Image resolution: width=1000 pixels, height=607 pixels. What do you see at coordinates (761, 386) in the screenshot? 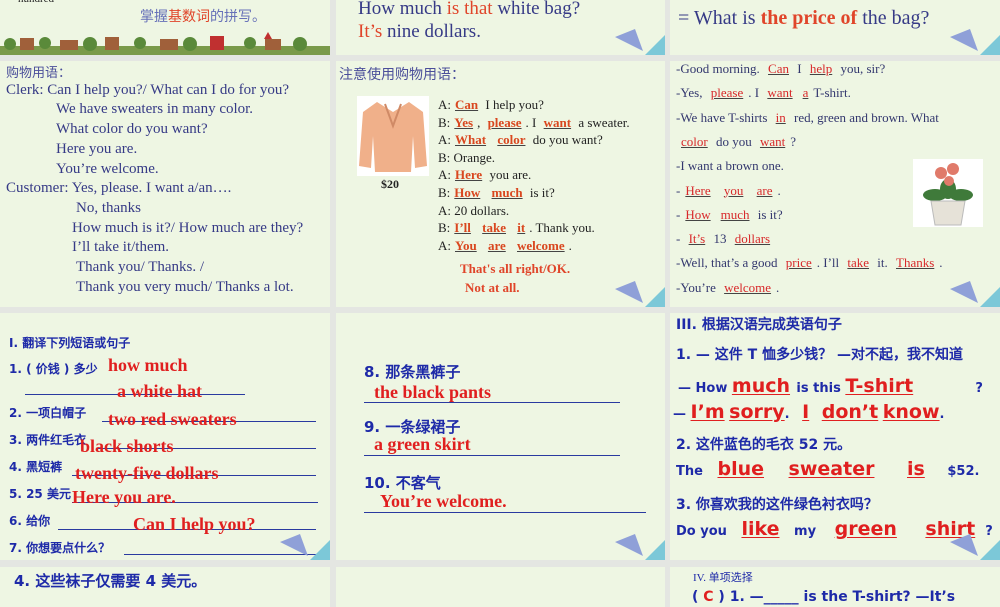
I see `answer: much` at bounding box center [761, 386].